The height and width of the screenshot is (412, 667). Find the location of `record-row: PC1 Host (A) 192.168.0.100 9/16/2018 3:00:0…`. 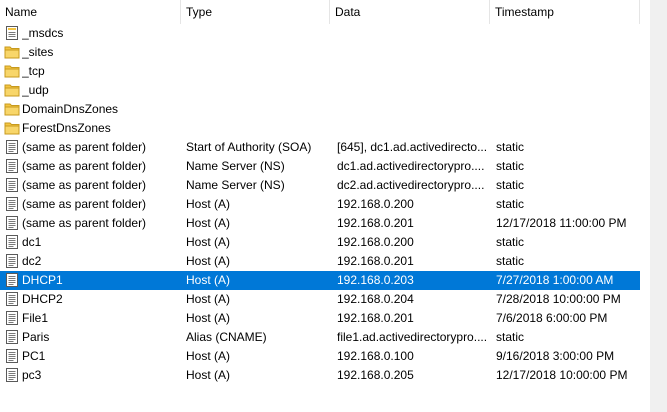

record-row: PC1 Host (A) 192.168.0.100 9/16/2018 3:00:0… is located at coordinates (320, 356).